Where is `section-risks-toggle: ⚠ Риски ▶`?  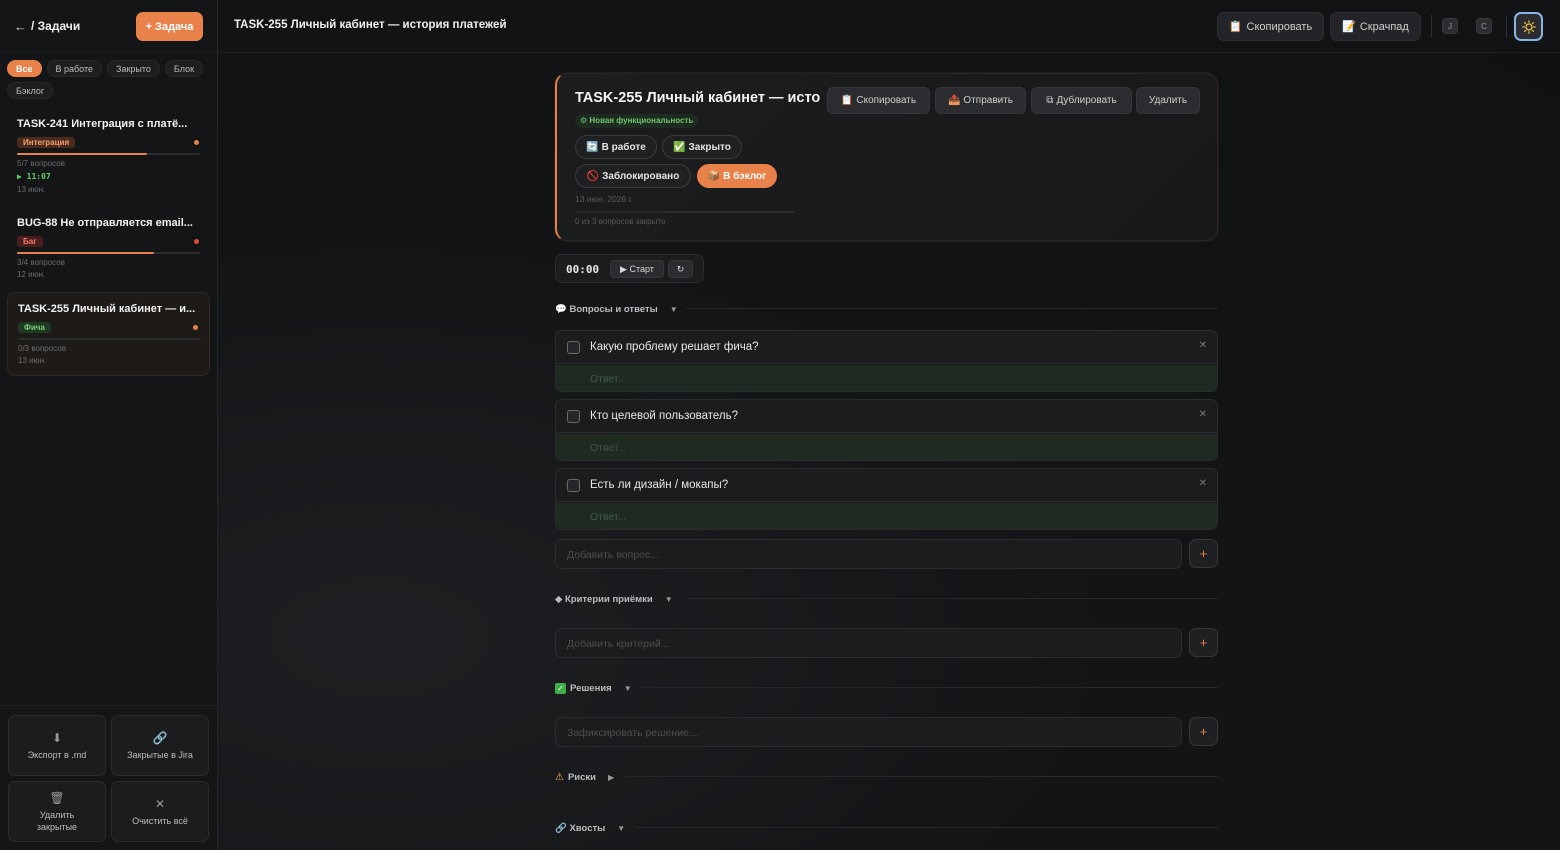 section-risks-toggle: ⚠ Риски ▶ is located at coordinates (584, 777).